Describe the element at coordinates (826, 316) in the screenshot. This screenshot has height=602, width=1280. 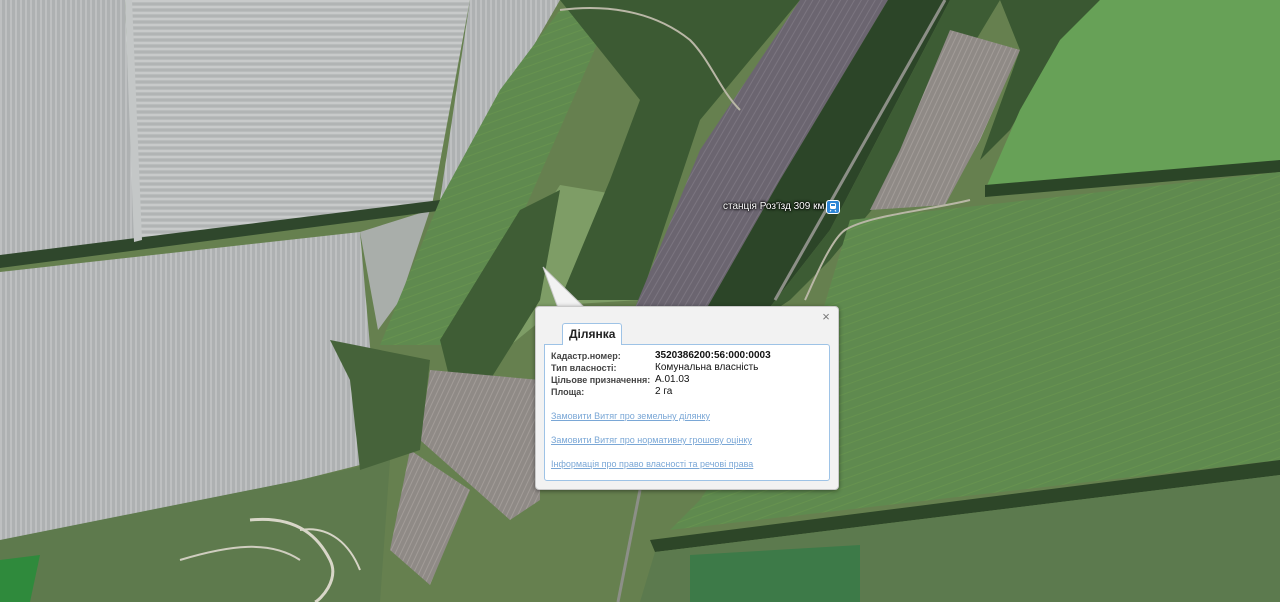
I see `close-popup-button: ×` at that location.